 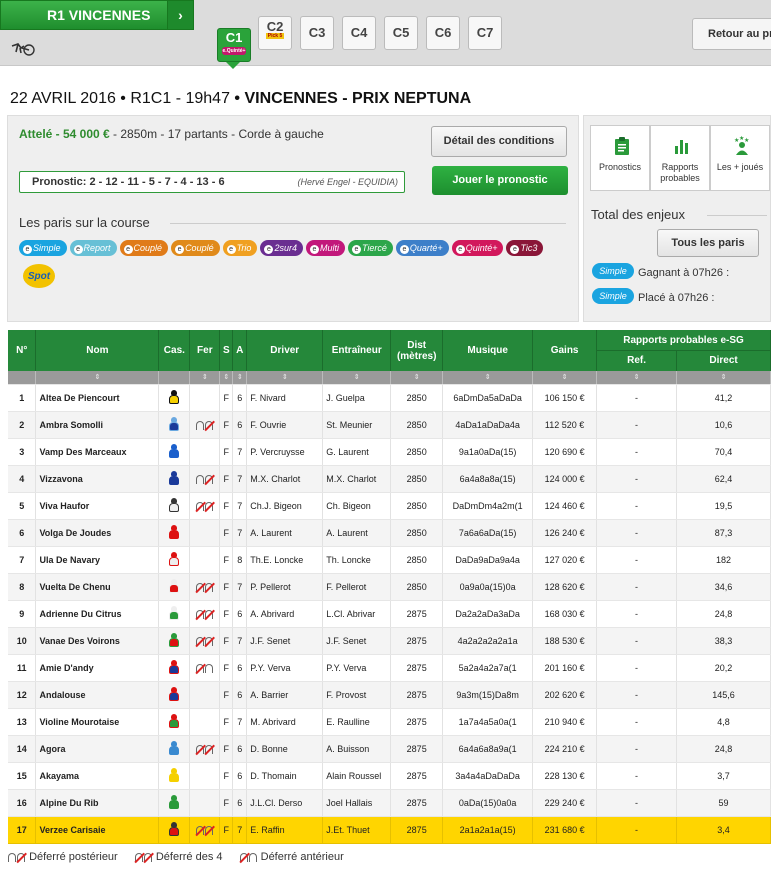 I want to click on bet-label: Multi, so click(x=329, y=248).